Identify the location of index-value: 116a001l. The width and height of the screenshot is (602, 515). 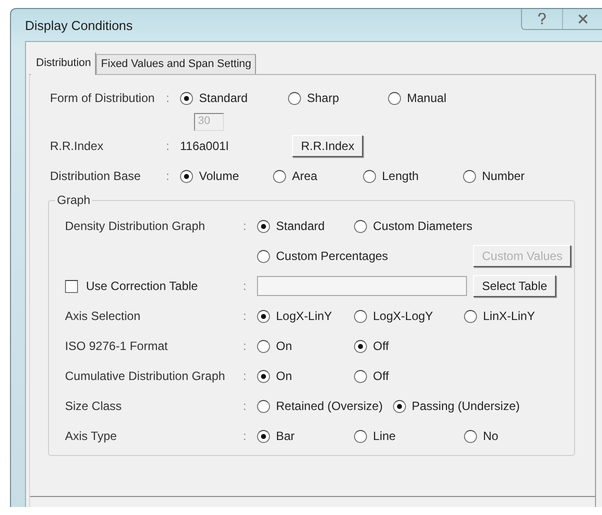
(205, 146).